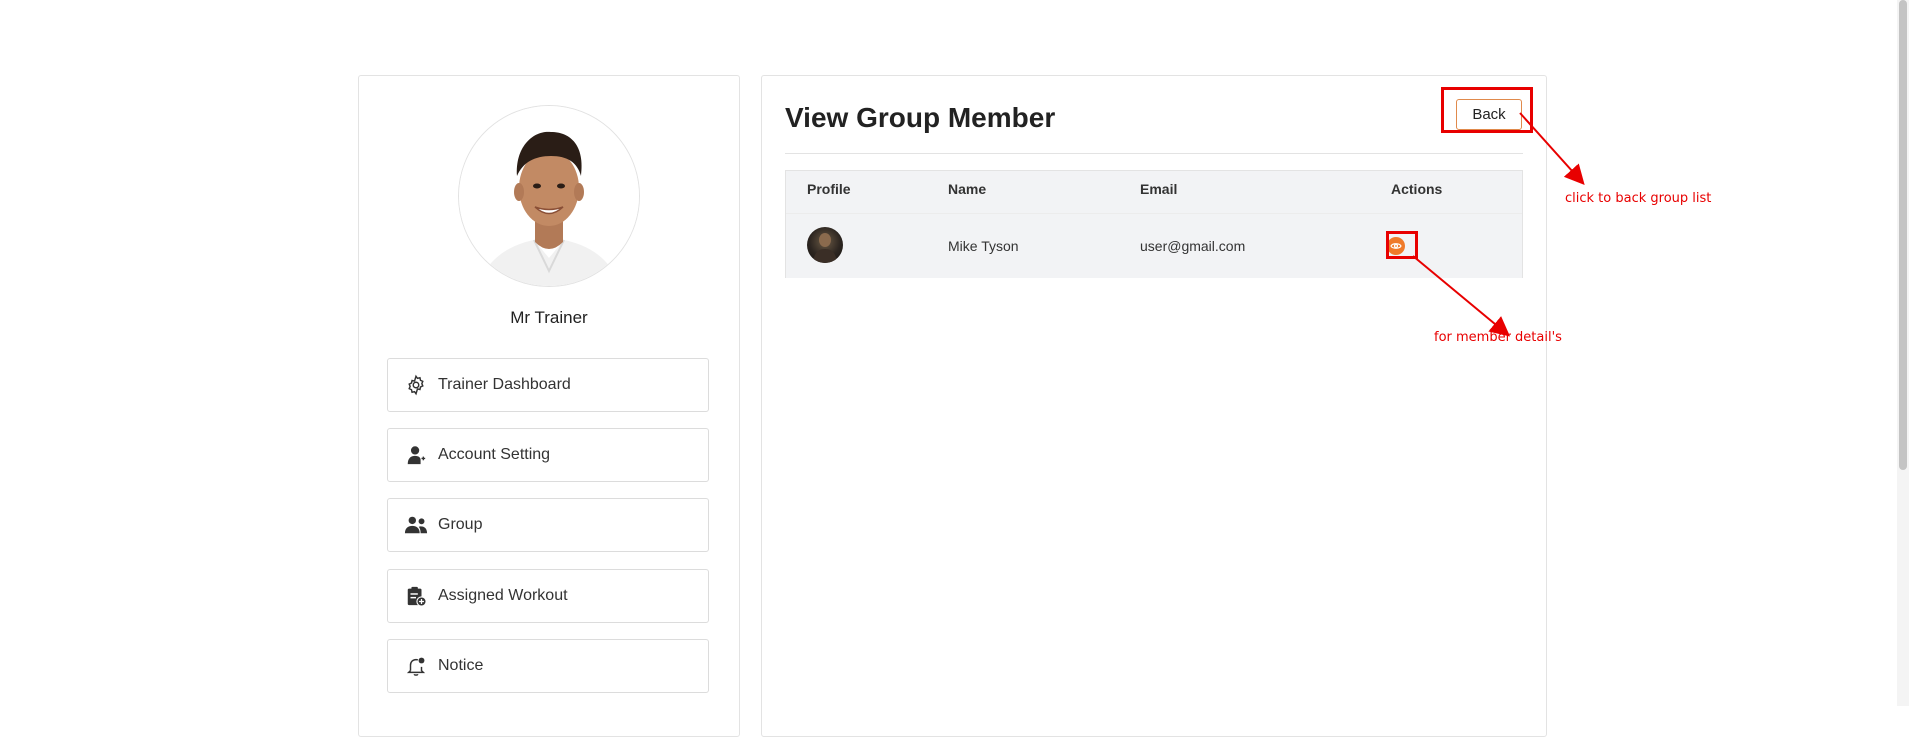 Image resolution: width=1909 pixels, height=737 pixels. I want to click on sidebar-item-notice: Notice, so click(548, 666).